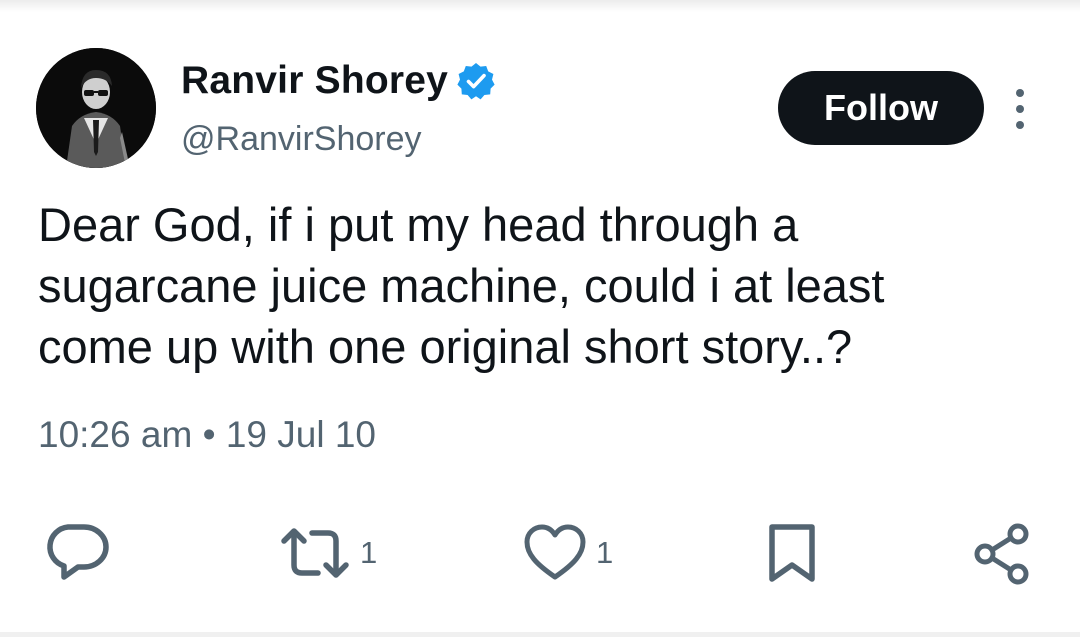 The height and width of the screenshot is (637, 1080). I want to click on bottom-divider, so click(540, 634).